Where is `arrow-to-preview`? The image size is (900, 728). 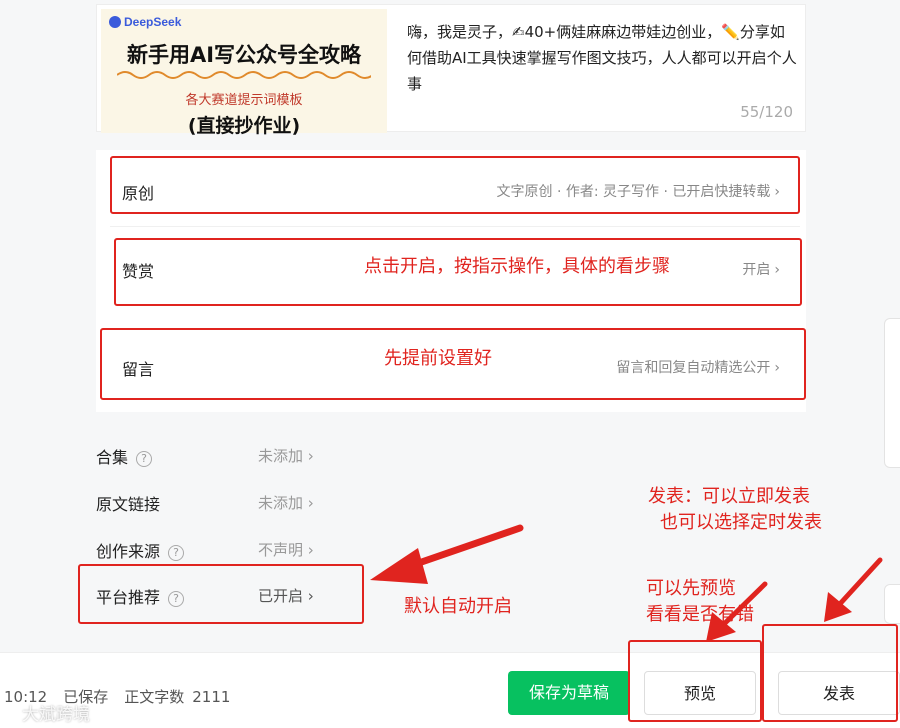 arrow-to-preview is located at coordinates (737, 611).